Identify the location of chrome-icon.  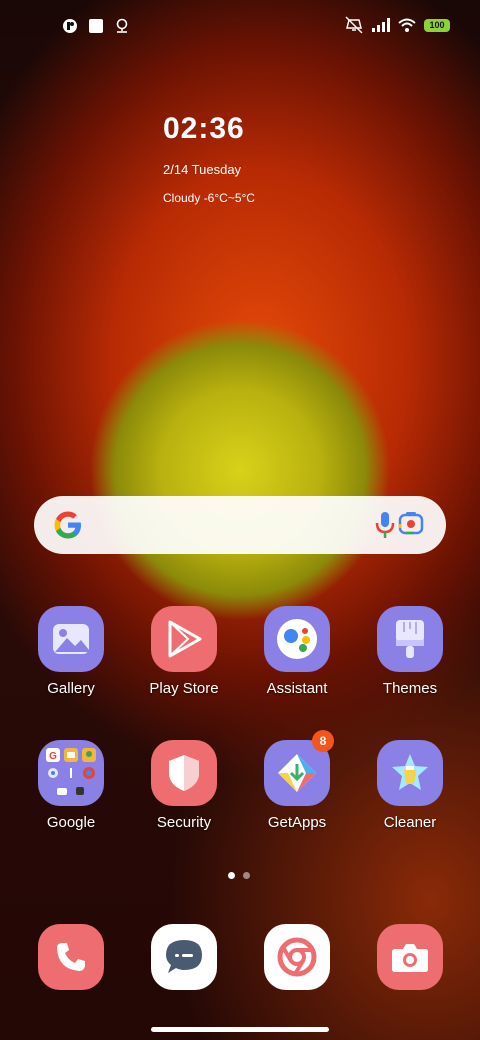
(297, 957).